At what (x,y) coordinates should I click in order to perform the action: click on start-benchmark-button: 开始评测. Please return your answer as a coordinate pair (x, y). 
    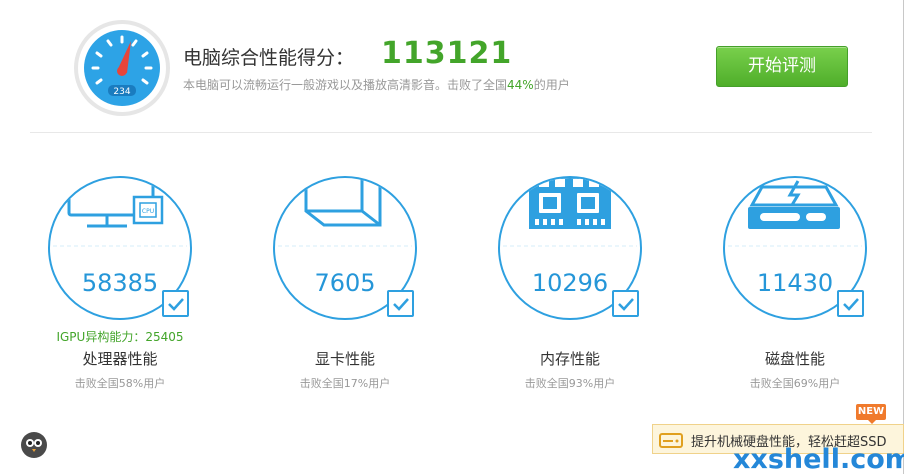
    Looking at the image, I should click on (782, 66).